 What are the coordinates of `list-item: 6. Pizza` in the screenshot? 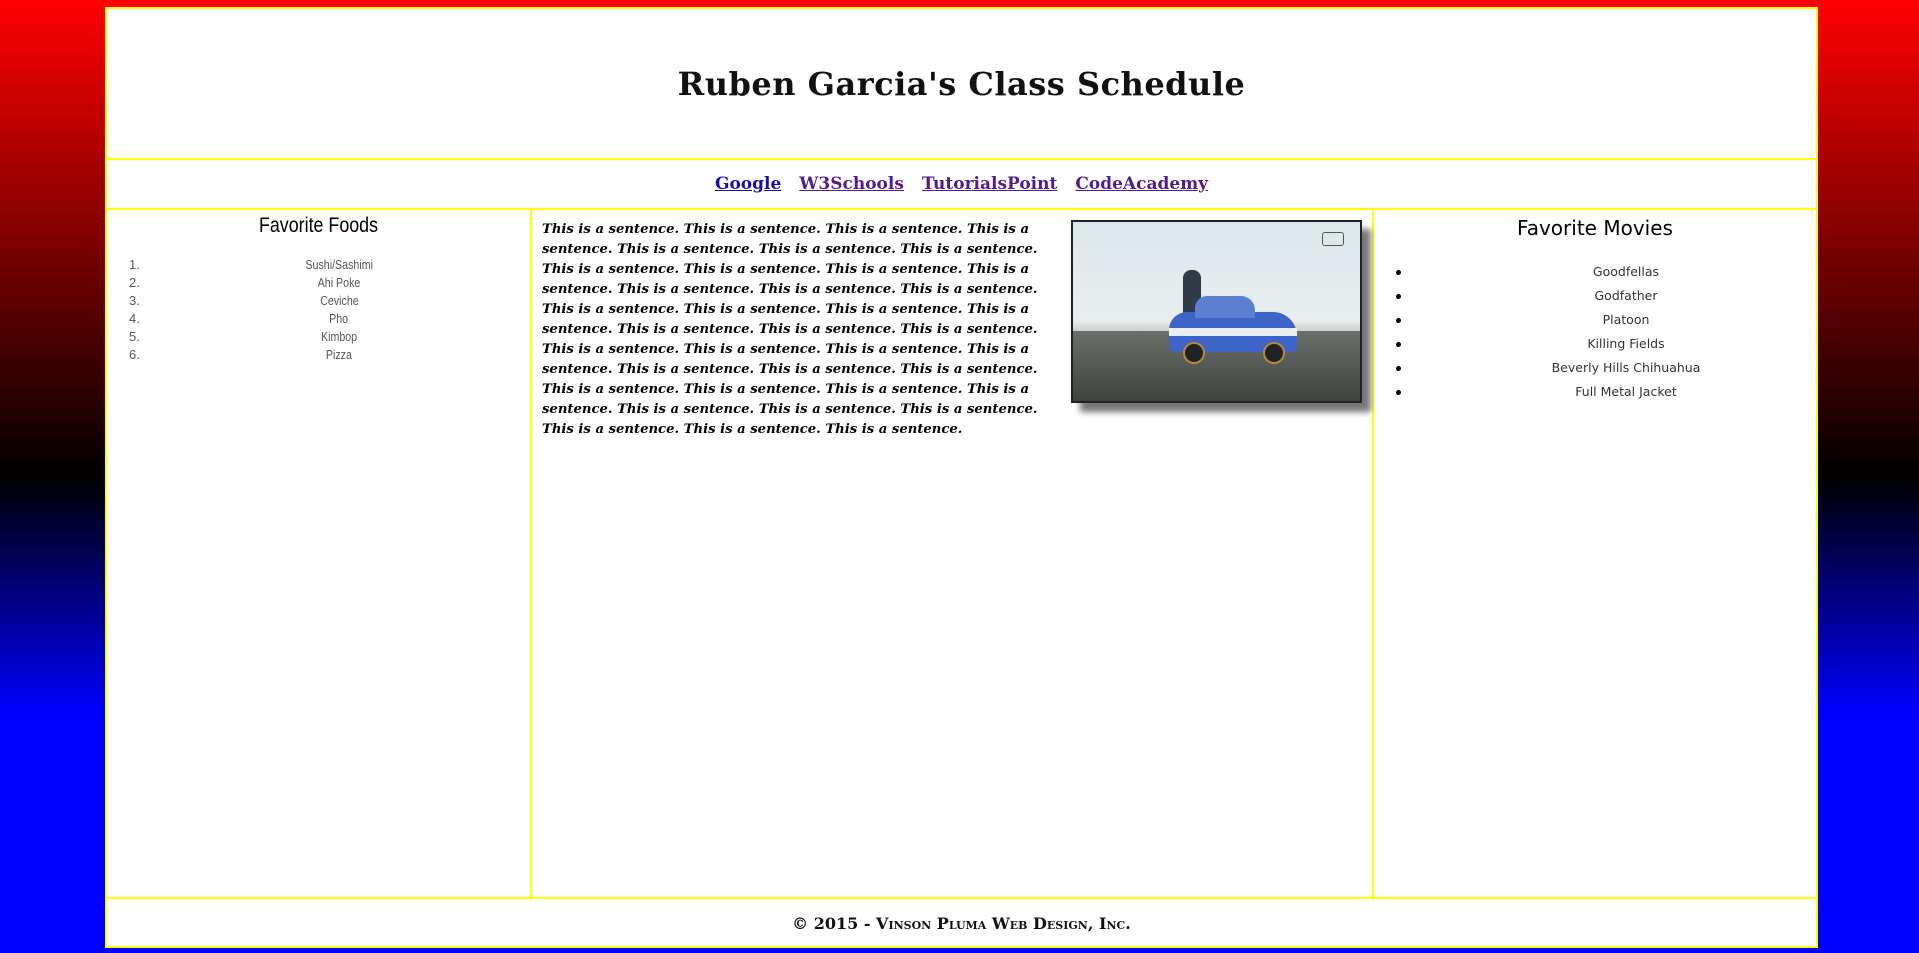 It's located at (241, 354).